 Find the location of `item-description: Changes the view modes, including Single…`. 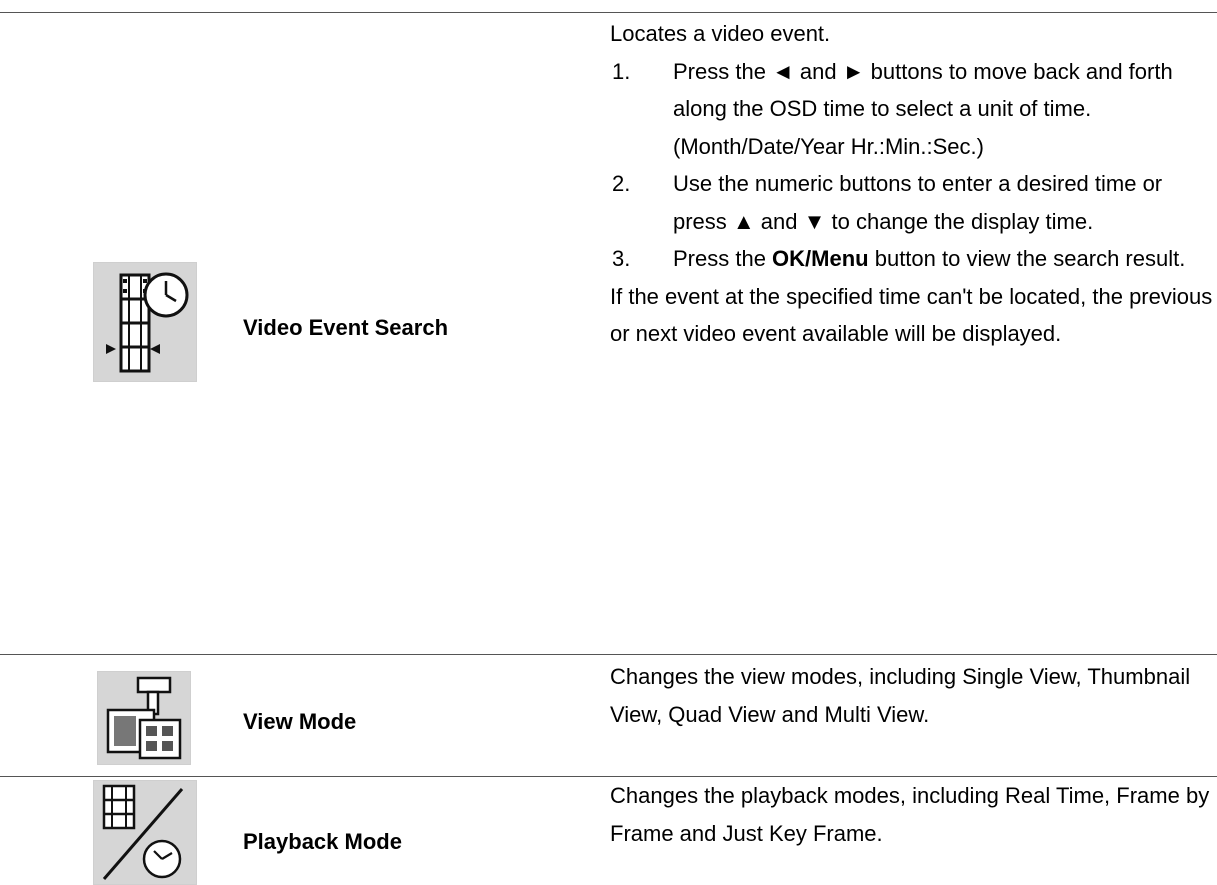

item-description: Changes the view modes, including Single… is located at coordinates (900, 695).